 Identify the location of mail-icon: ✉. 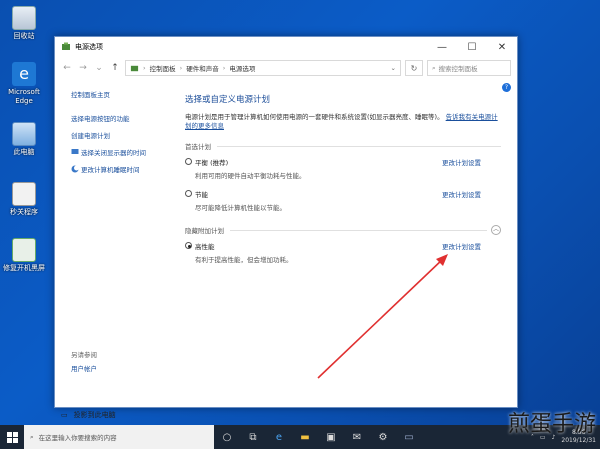
(357, 437).